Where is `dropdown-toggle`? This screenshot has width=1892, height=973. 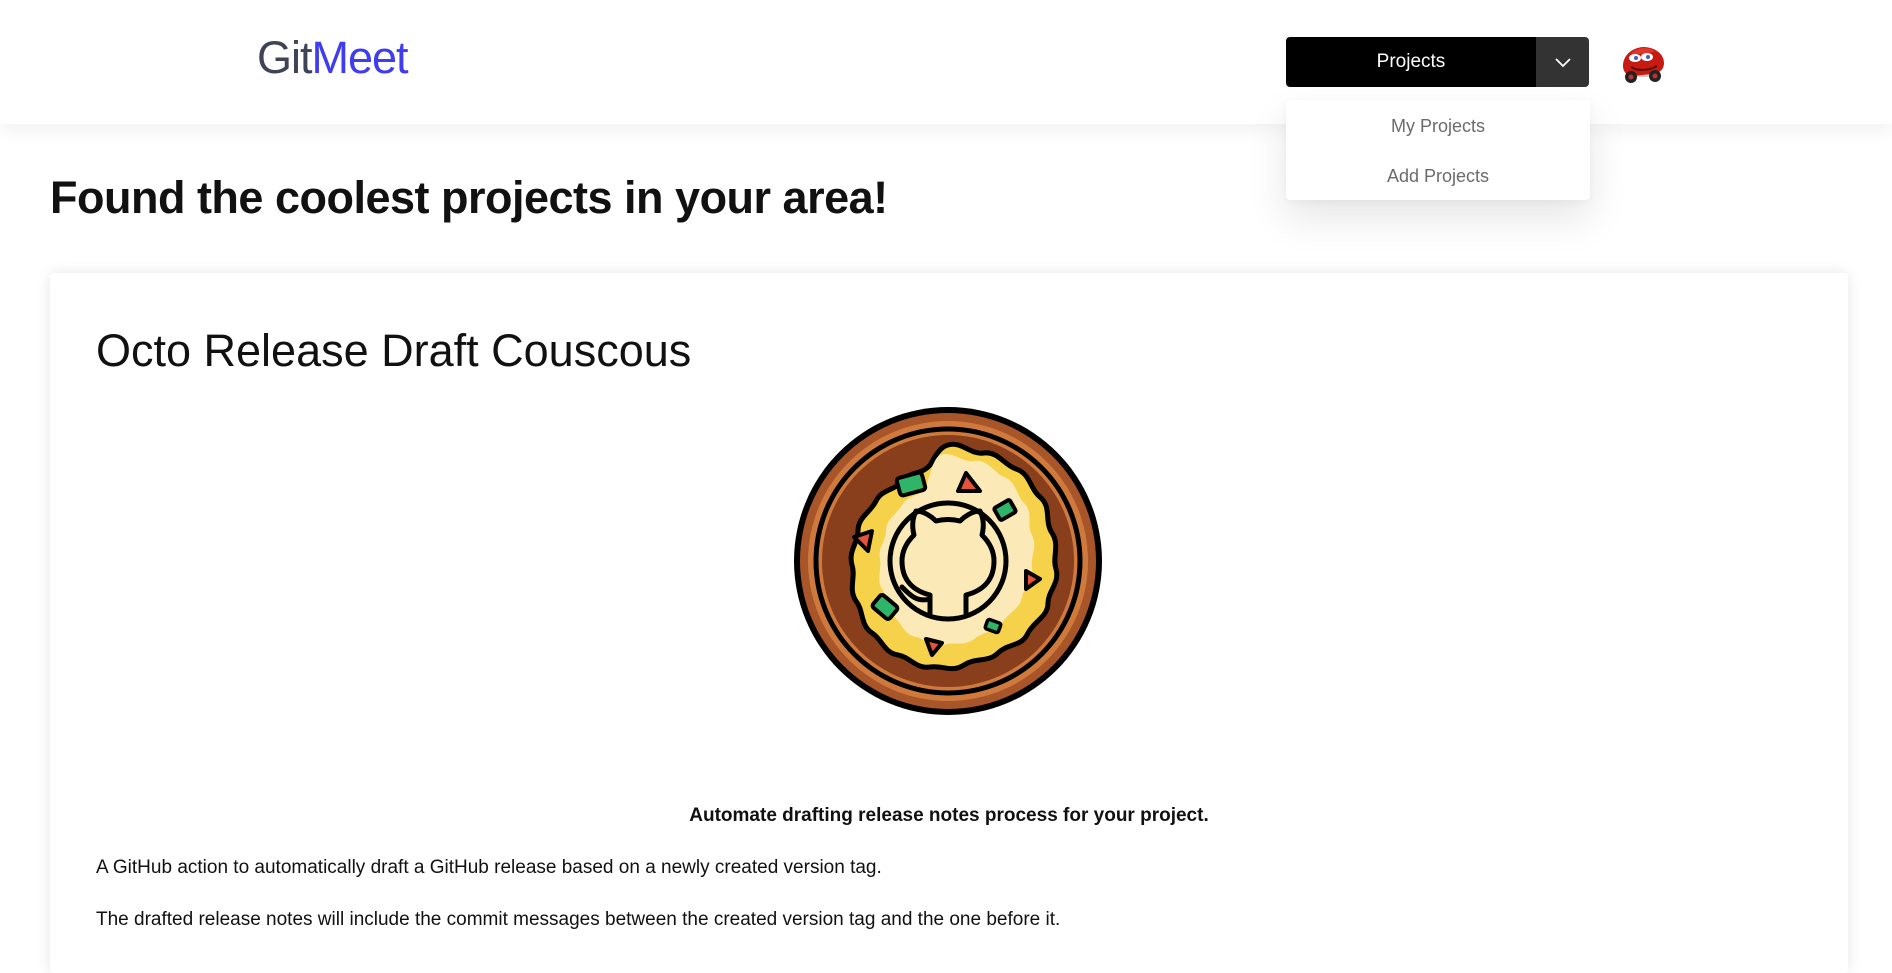
dropdown-toggle is located at coordinates (1562, 62).